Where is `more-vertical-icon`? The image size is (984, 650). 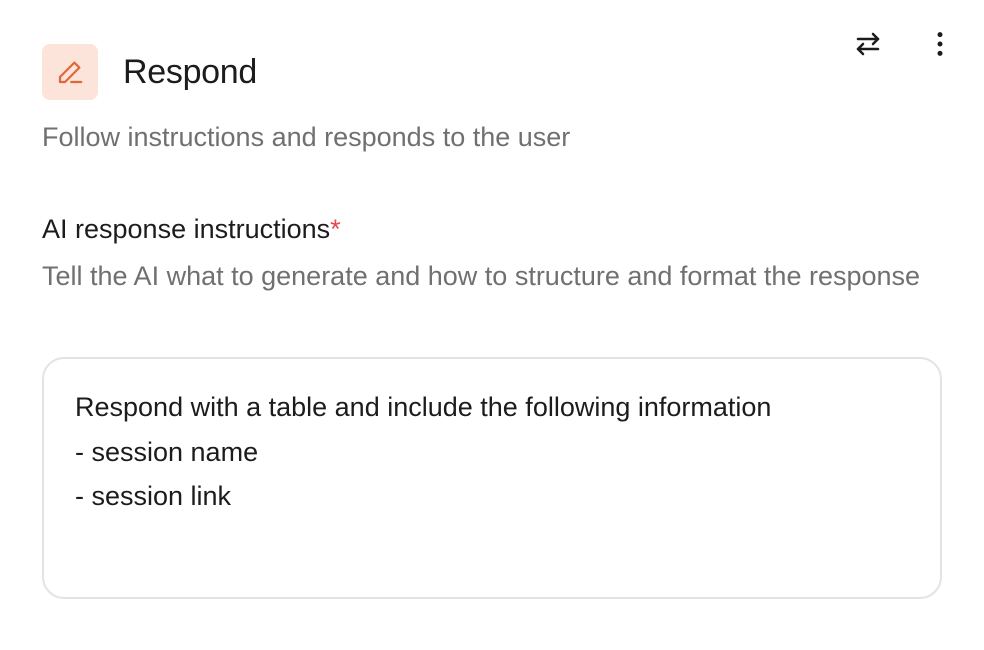 more-vertical-icon is located at coordinates (940, 44).